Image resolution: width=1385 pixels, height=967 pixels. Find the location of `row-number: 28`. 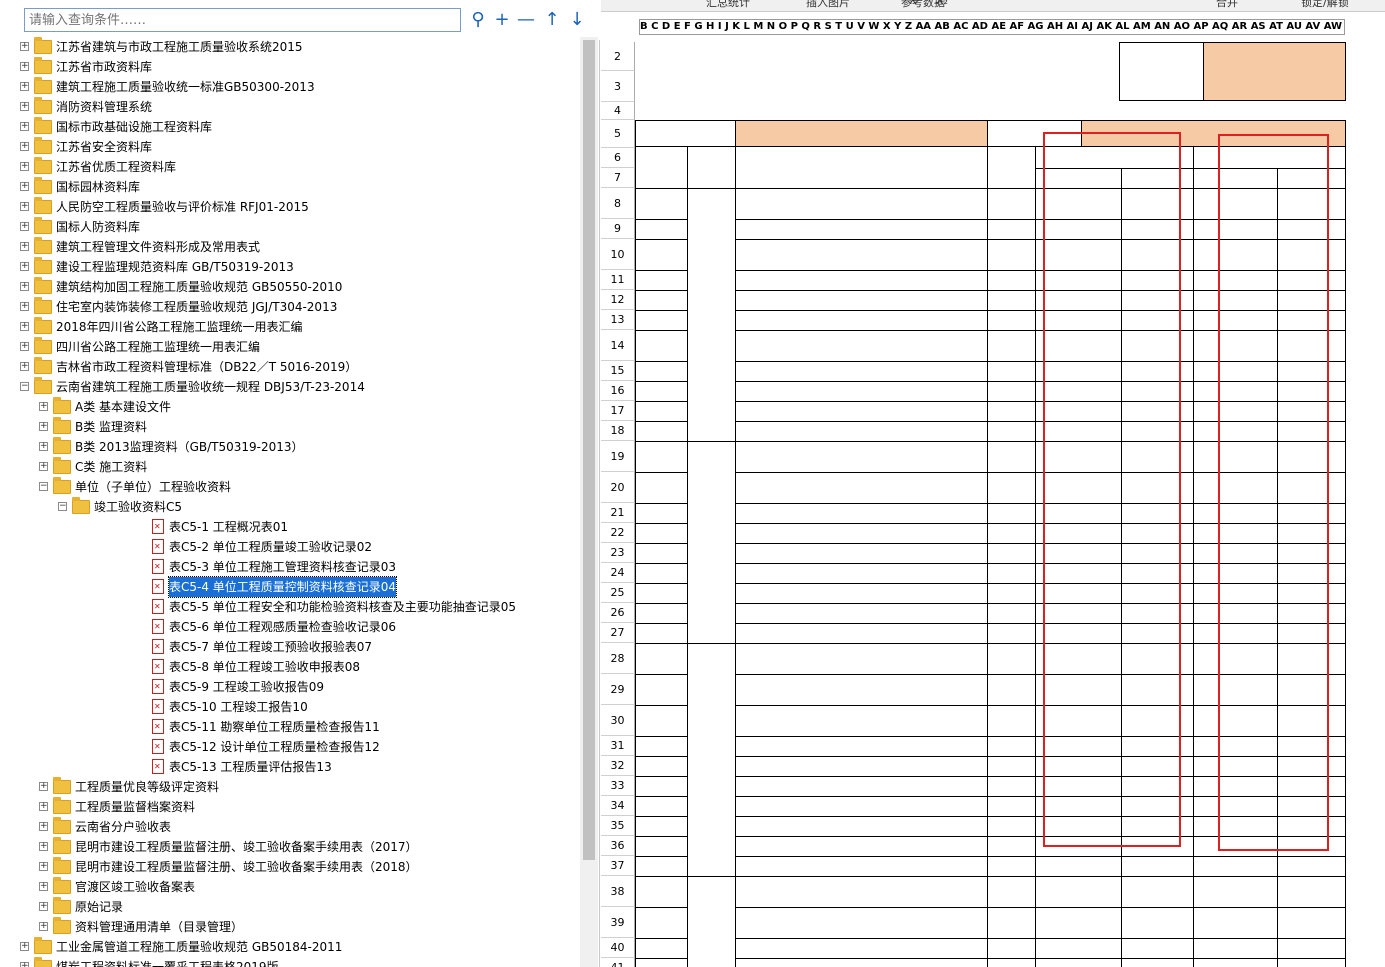

row-number: 28 is located at coordinates (618, 658).